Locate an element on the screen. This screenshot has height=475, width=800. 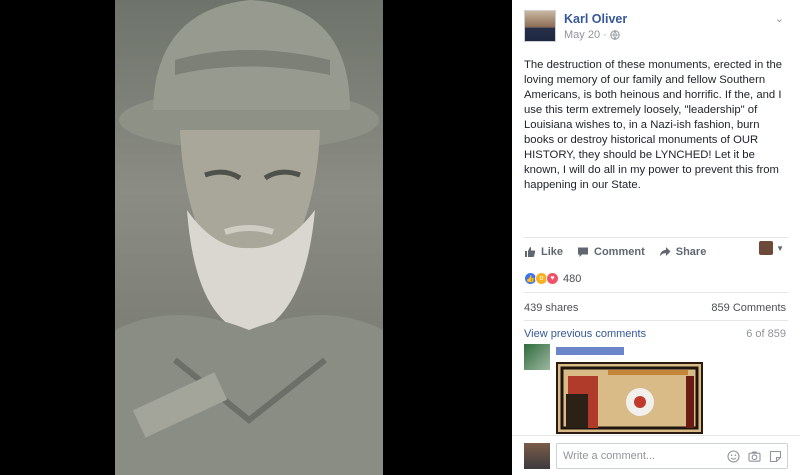
comments-count: 859 Comments is located at coordinates (748, 308).